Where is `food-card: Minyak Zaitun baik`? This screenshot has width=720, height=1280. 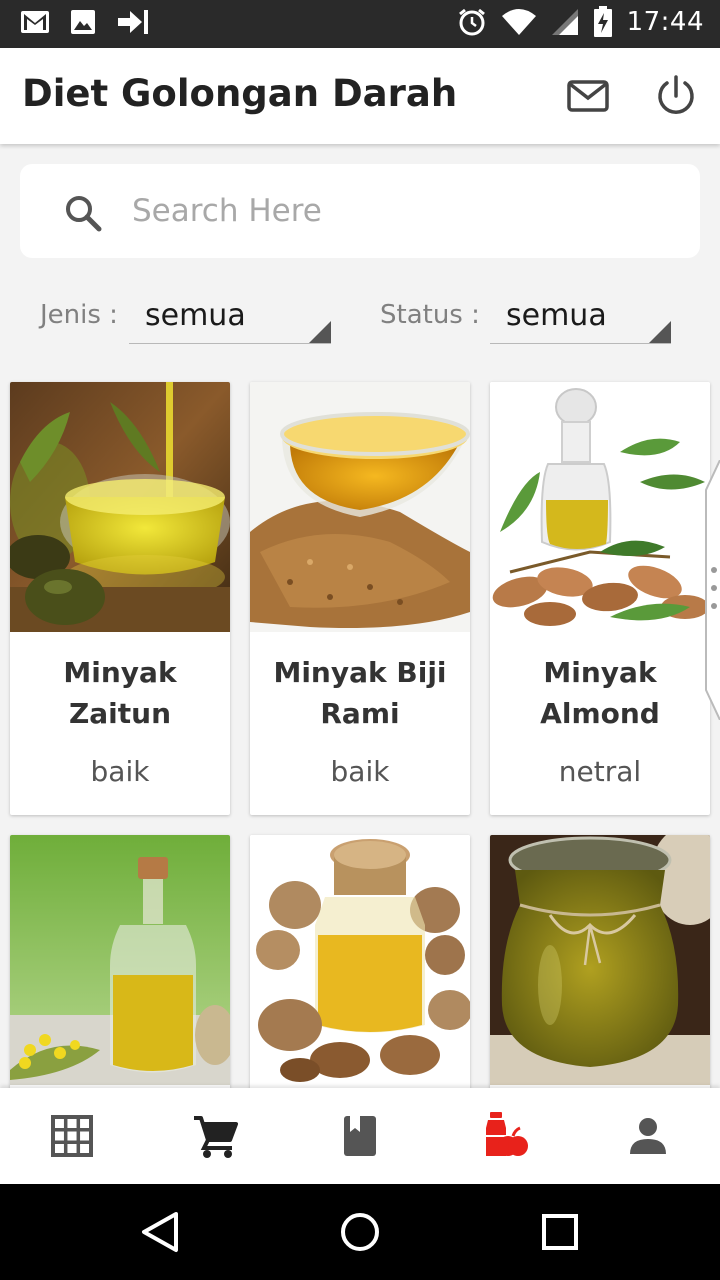 food-card: Minyak Zaitun baik is located at coordinates (120, 598).